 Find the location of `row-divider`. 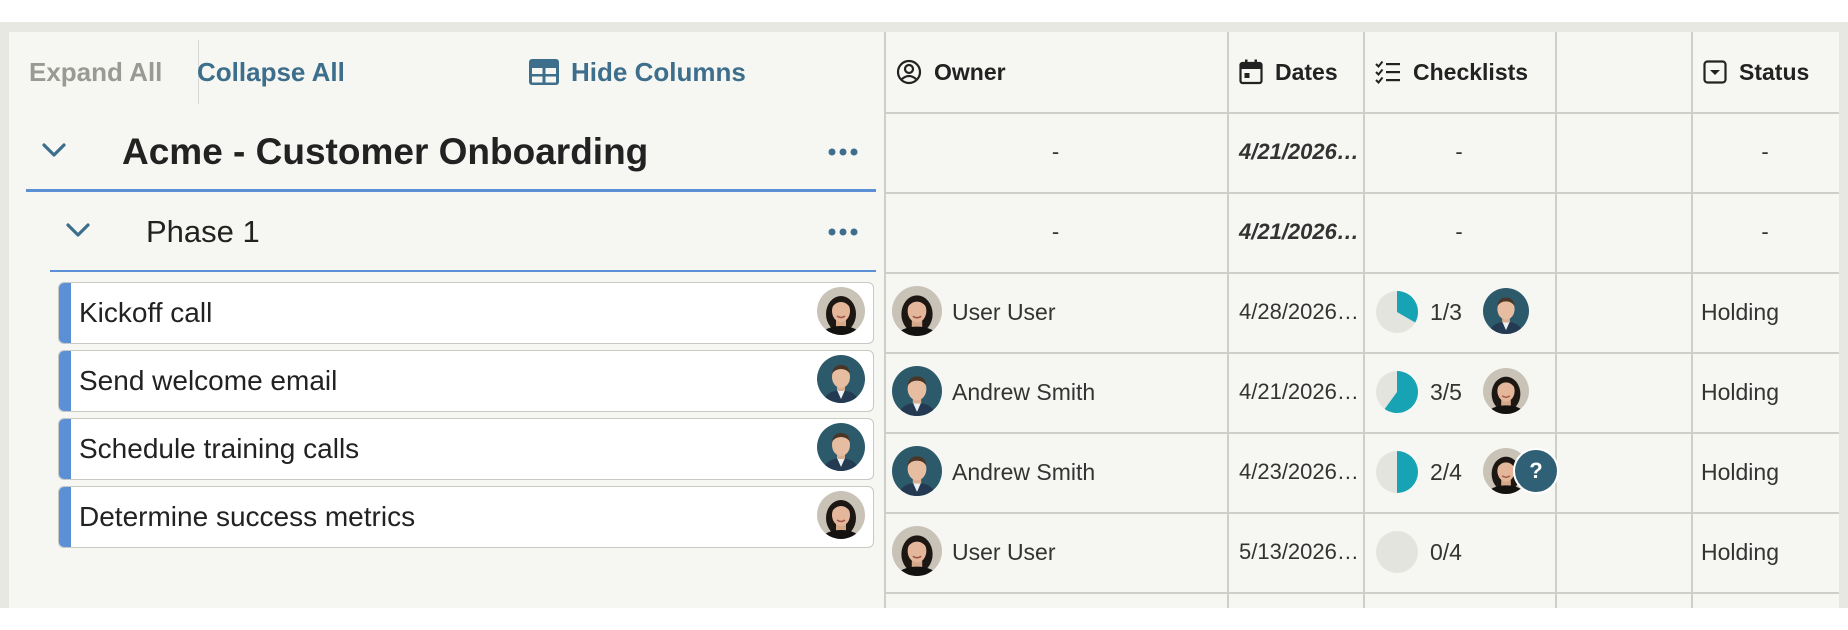

row-divider is located at coordinates (1361, 593).